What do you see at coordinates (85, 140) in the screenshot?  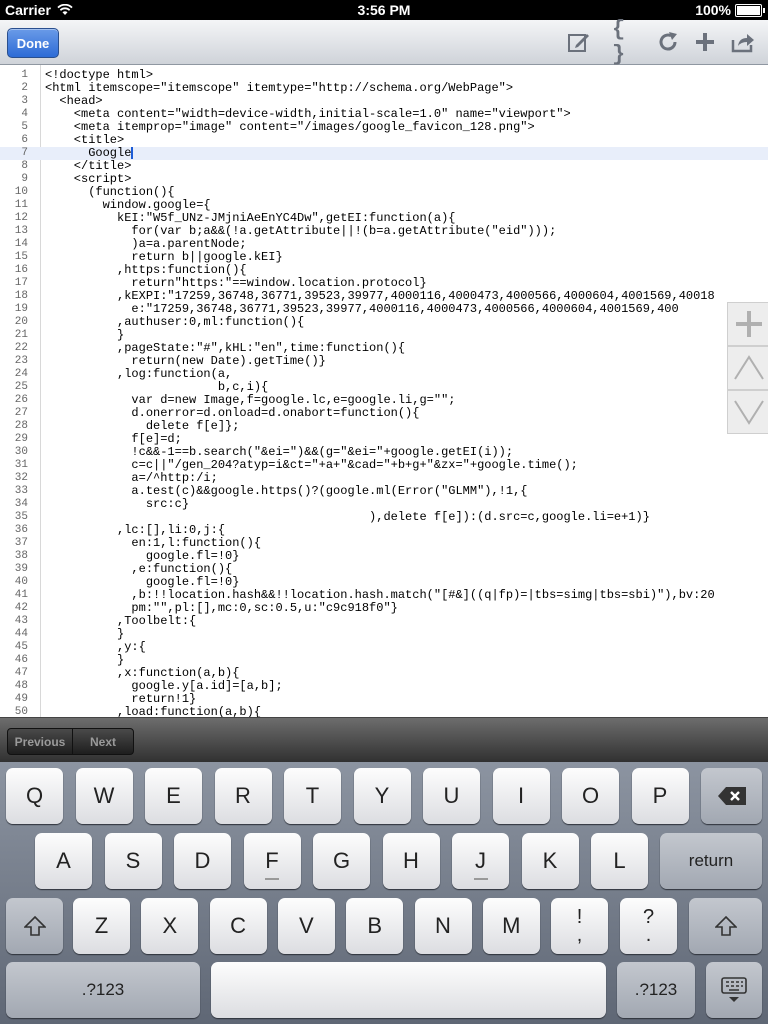 I see `line-text: <title>` at bounding box center [85, 140].